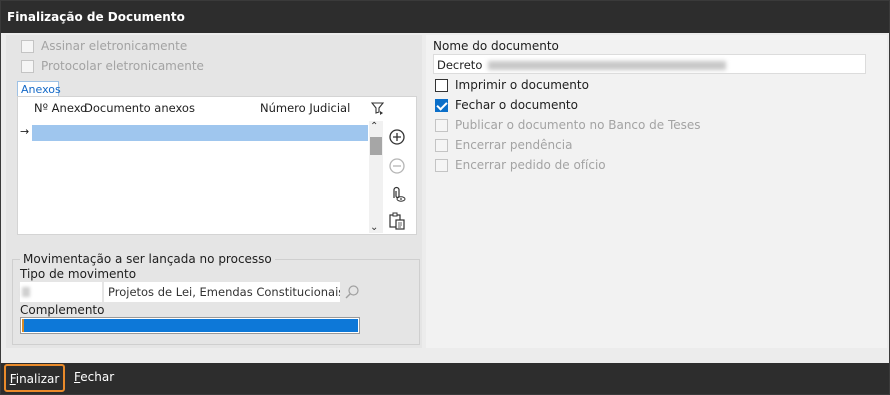 This screenshot has height=395, width=890. I want to click on scroll-down-icon: ⌄, so click(374, 227).